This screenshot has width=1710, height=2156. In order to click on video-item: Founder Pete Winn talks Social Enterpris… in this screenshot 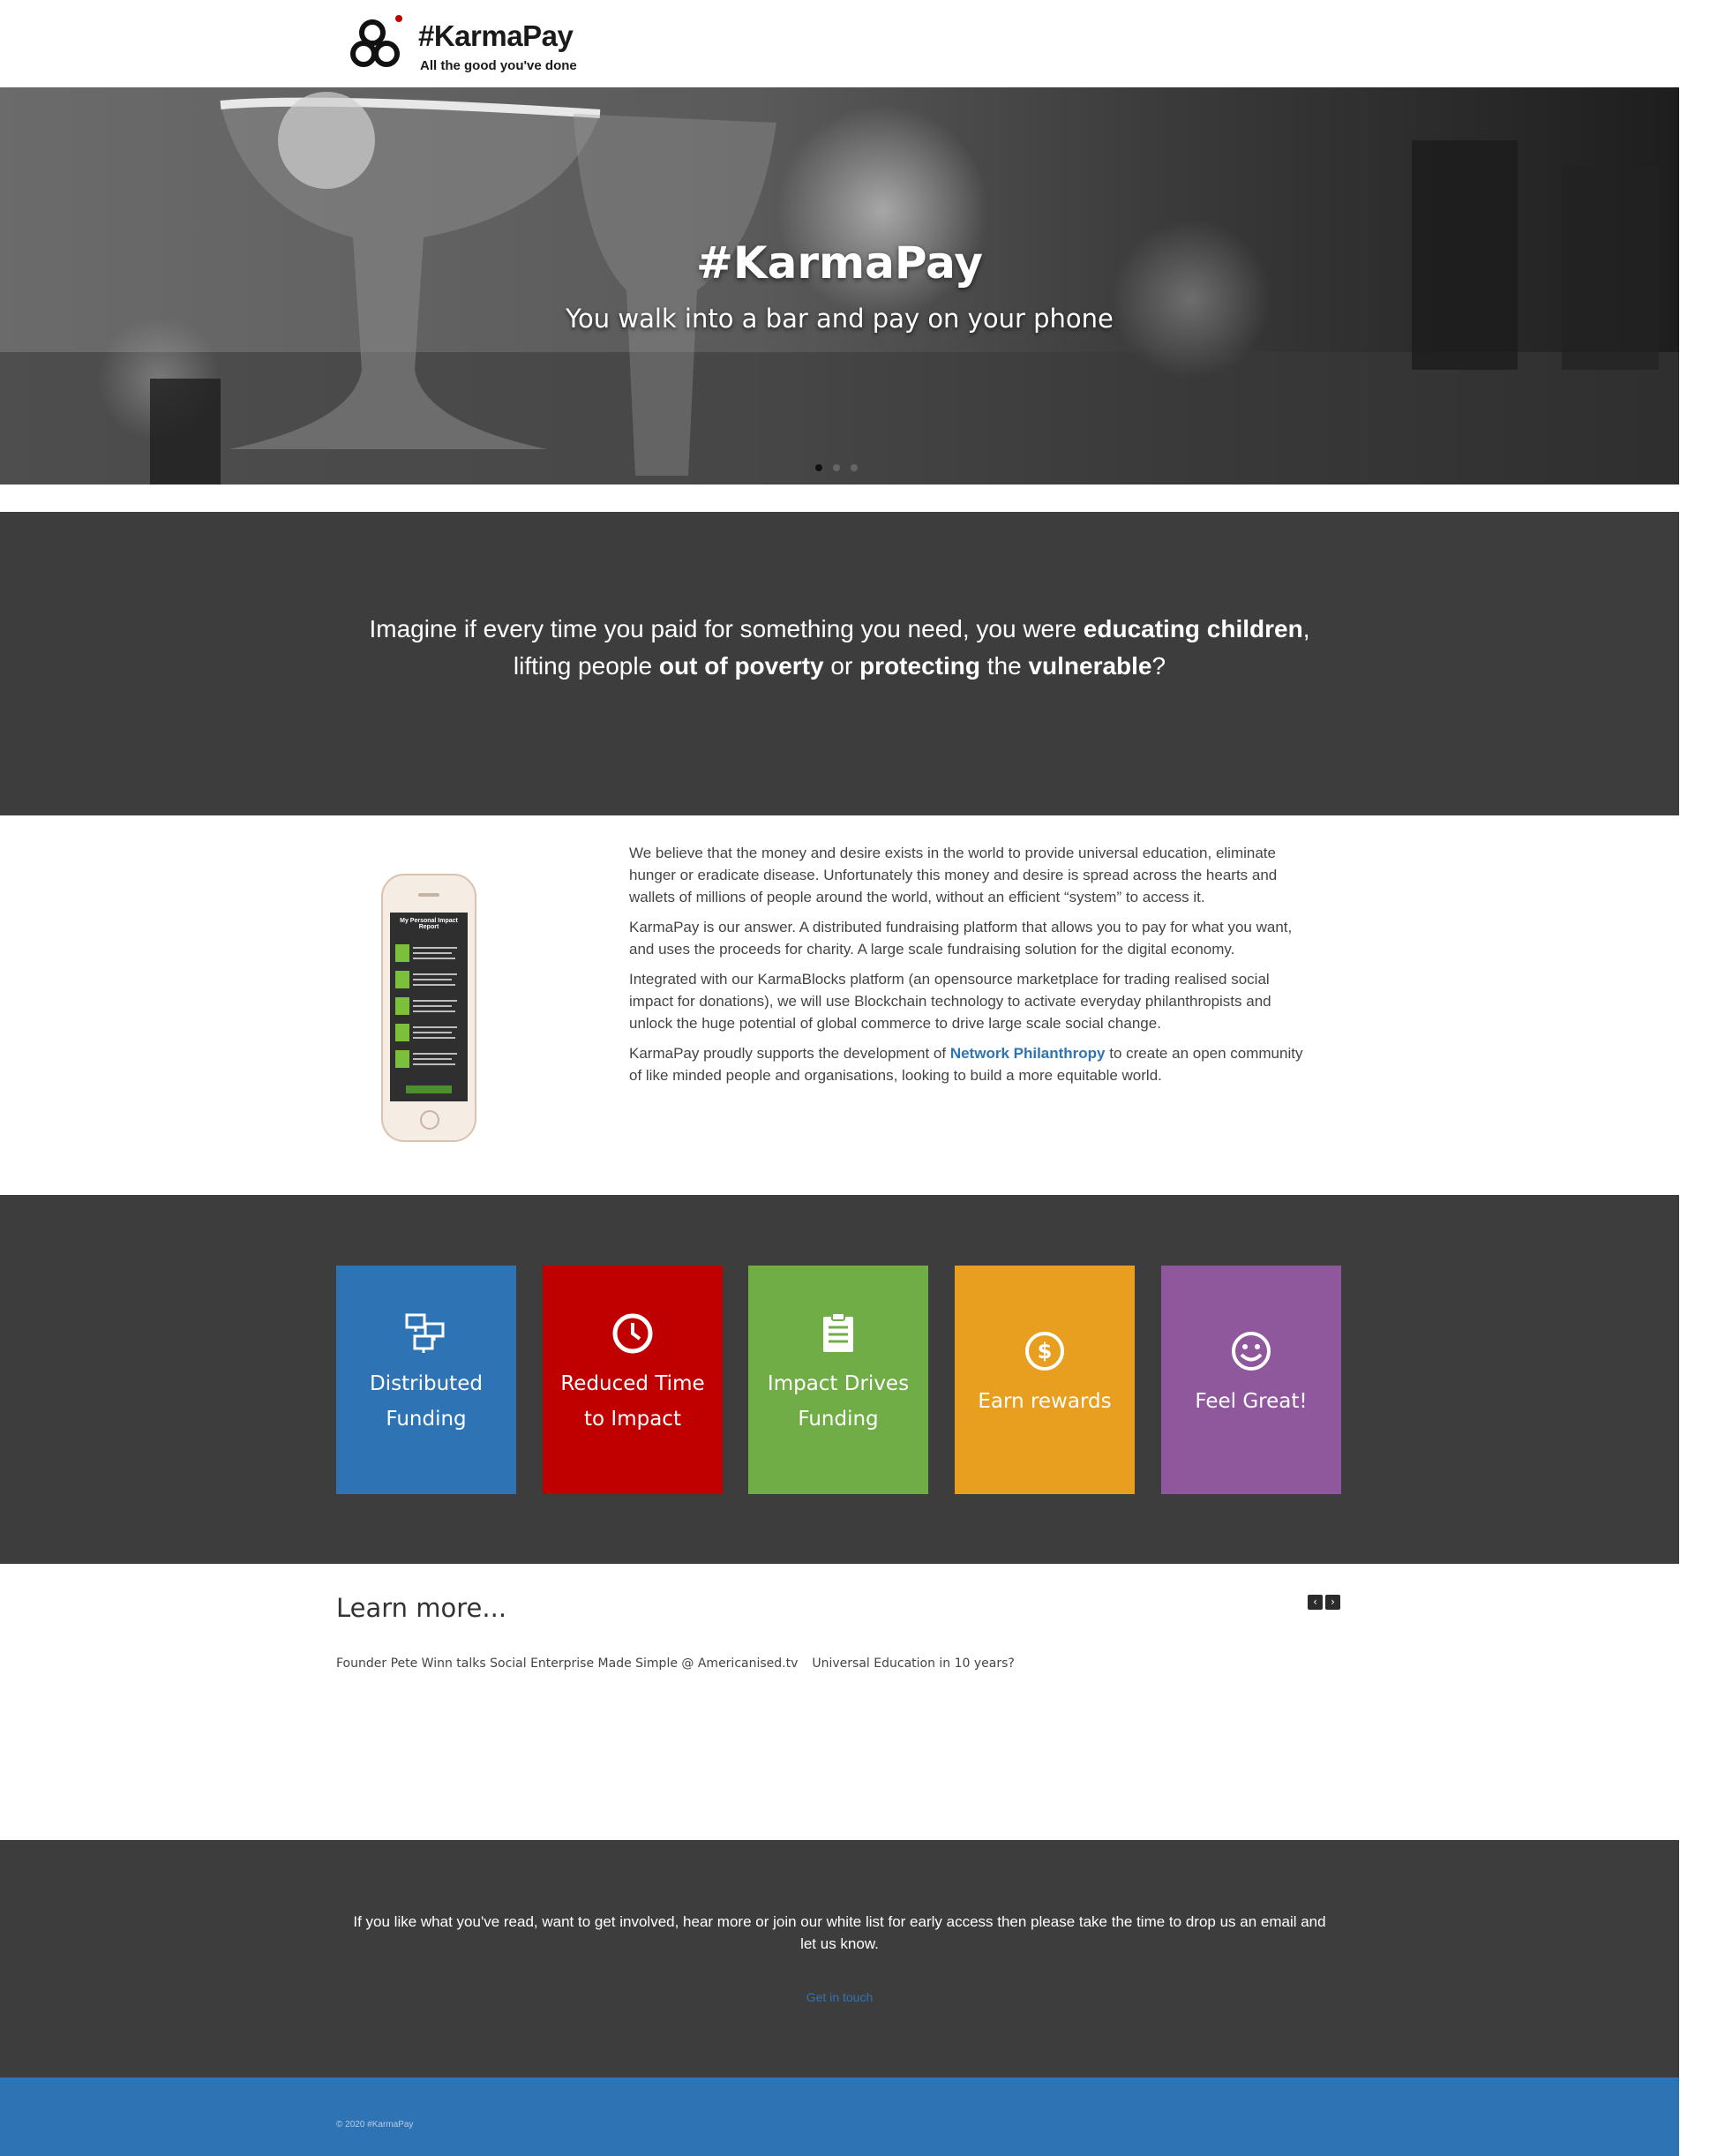, I will do `click(567, 1664)`.